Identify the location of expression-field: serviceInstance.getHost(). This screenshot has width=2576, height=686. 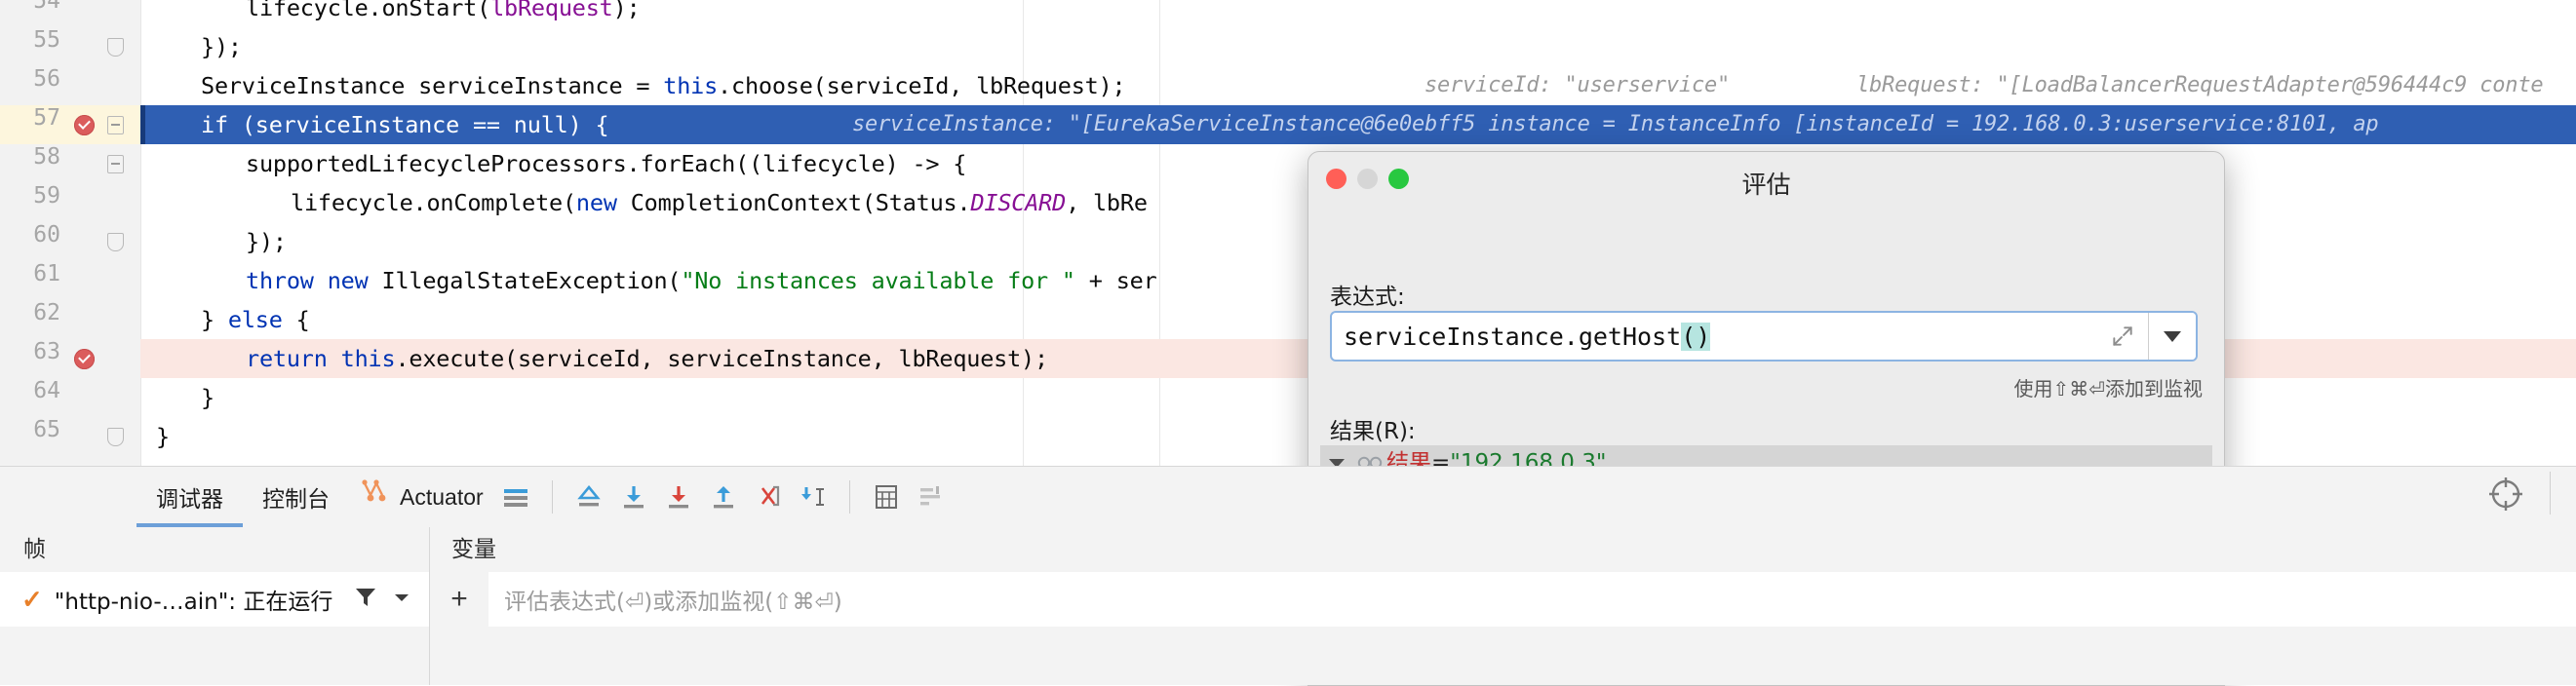
(1764, 336).